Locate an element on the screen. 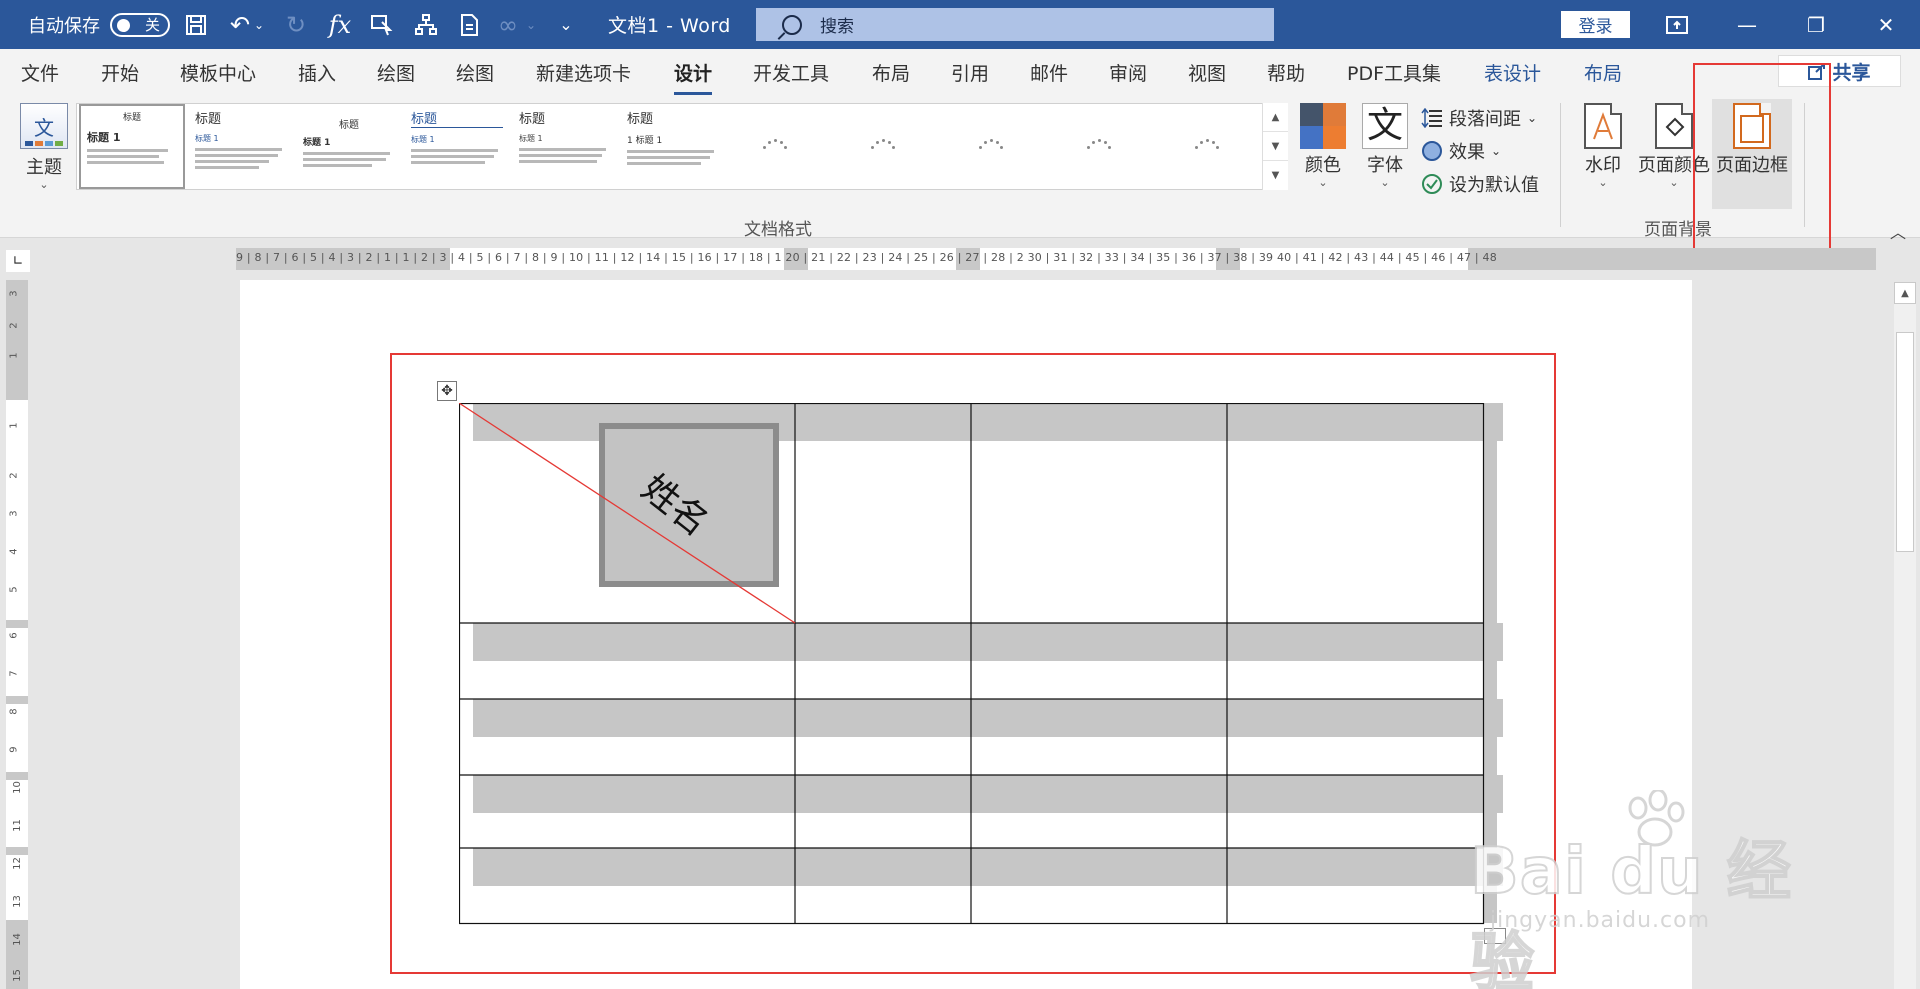  ruler-number: 15 is located at coordinates (17, 975).